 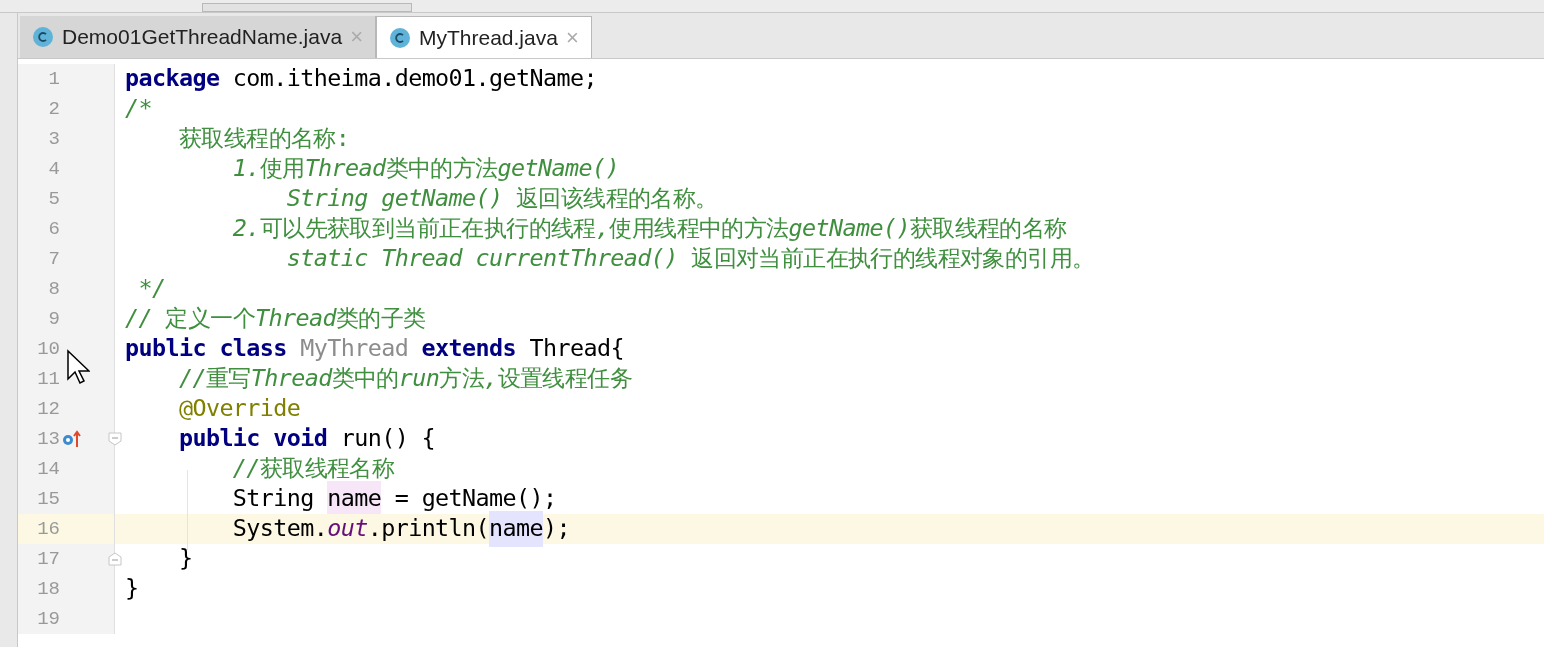 What do you see at coordinates (151, 289) in the screenshot?
I see `code-line: */` at bounding box center [151, 289].